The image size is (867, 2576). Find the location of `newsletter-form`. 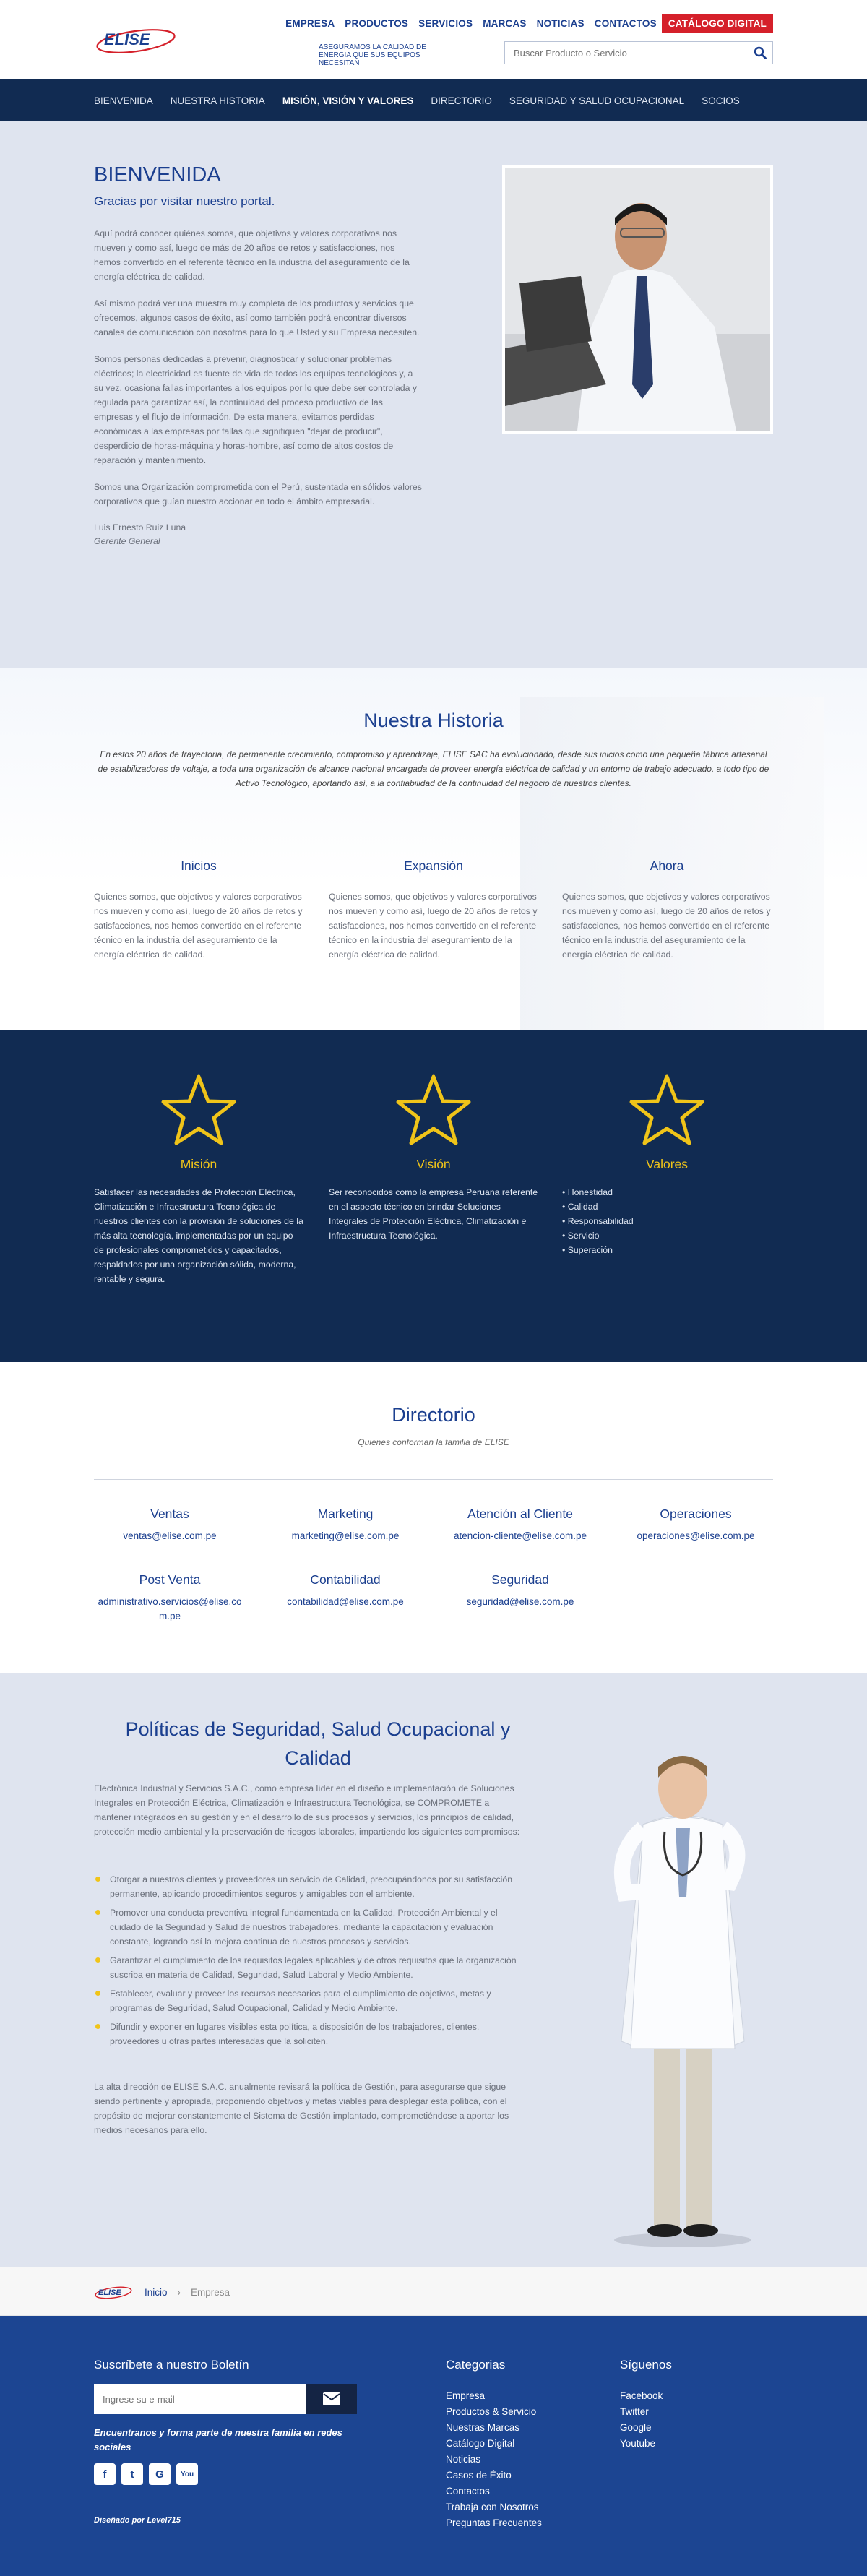

newsletter-form is located at coordinates (225, 2399).